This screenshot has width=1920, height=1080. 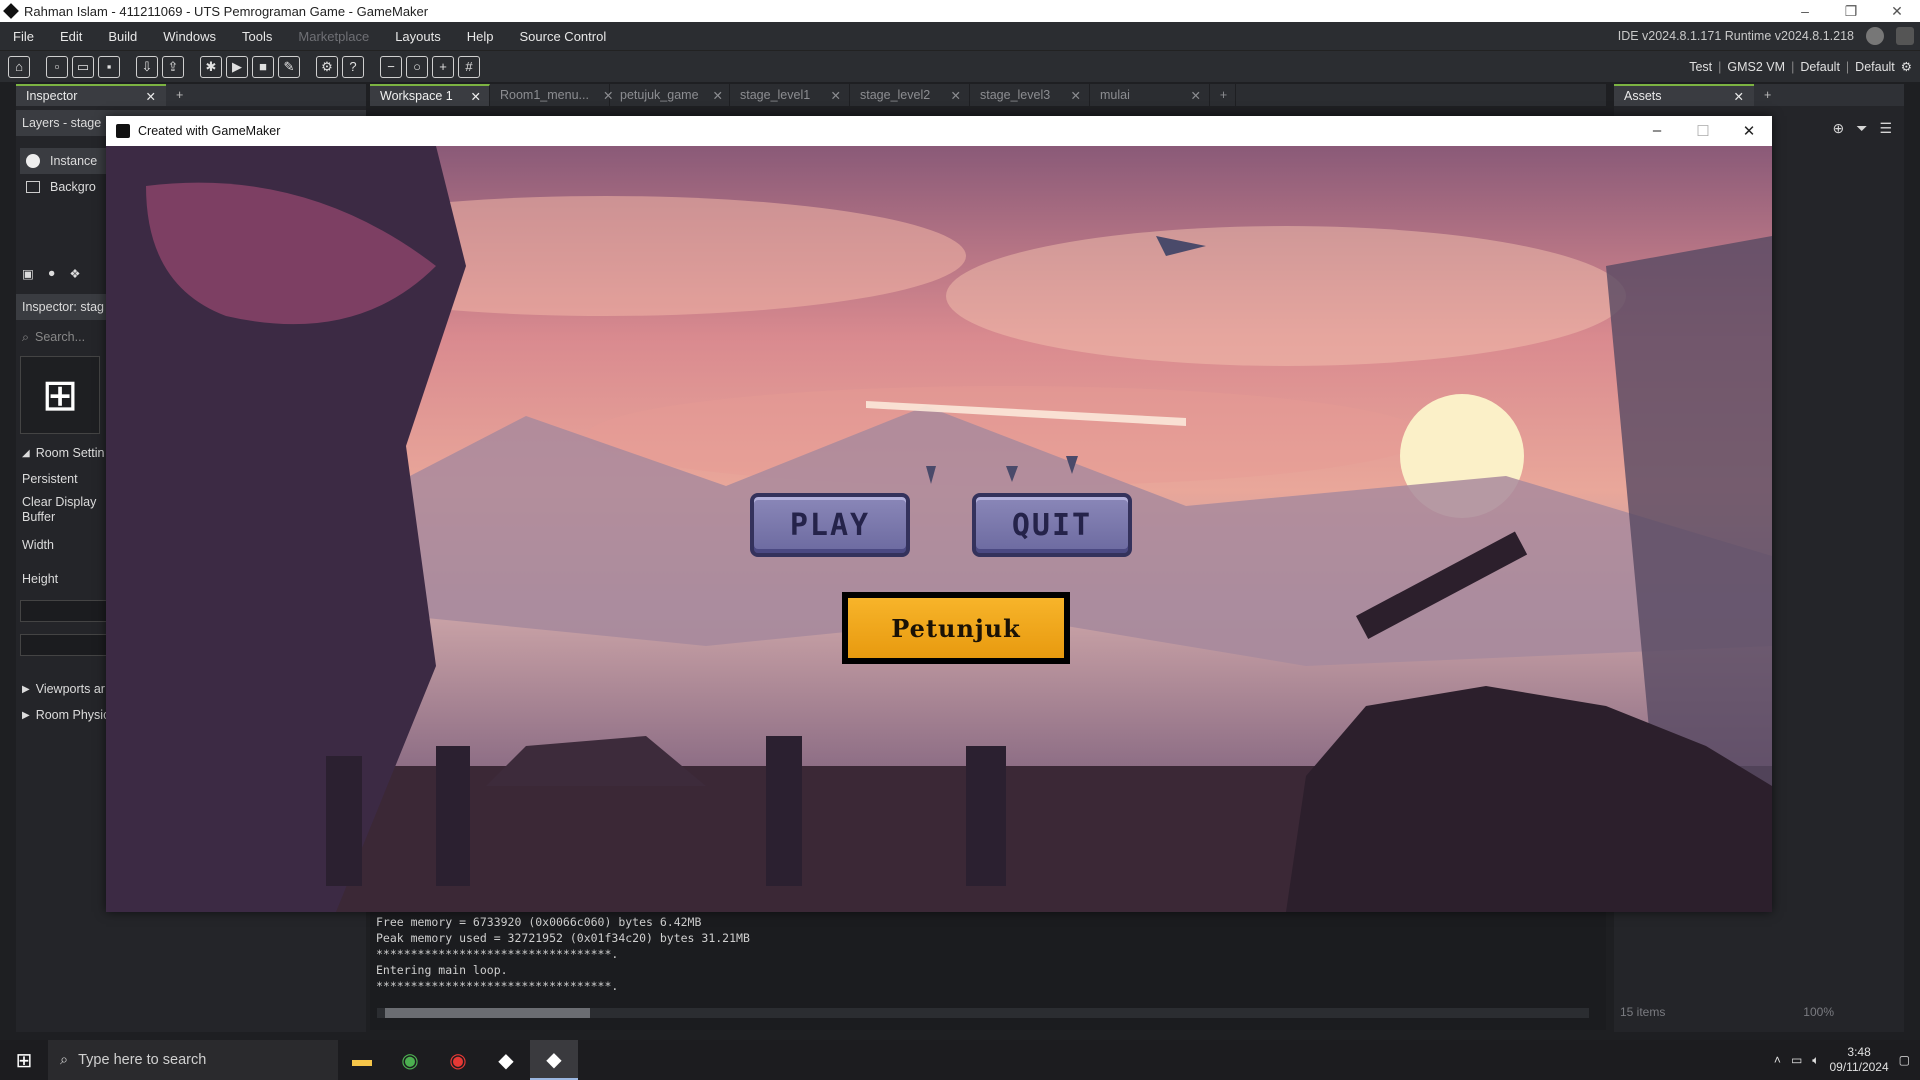 I want to click on file-explorer-icon: ▬, so click(x=362, y=1060).